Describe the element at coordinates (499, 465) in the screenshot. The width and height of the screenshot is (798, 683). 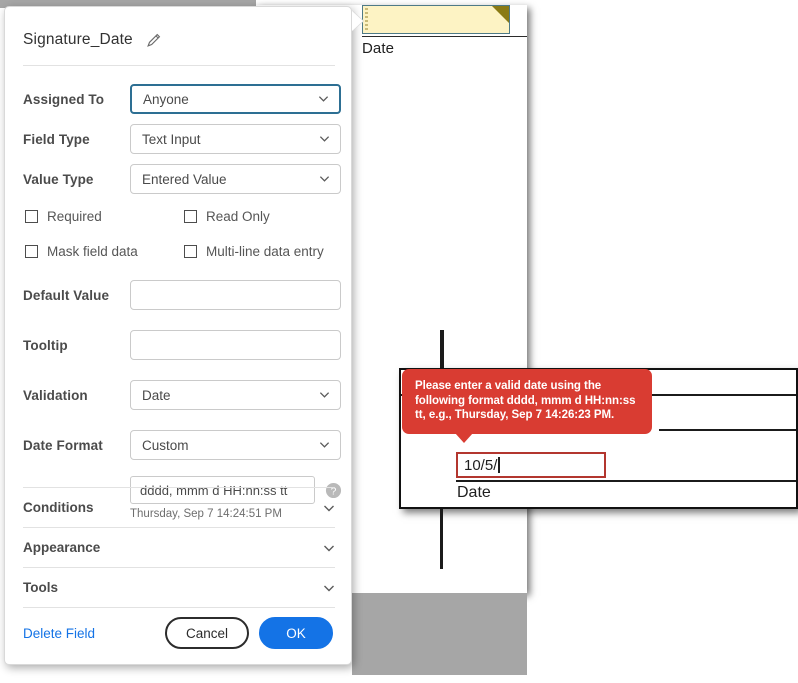
I see `text-caret` at that location.